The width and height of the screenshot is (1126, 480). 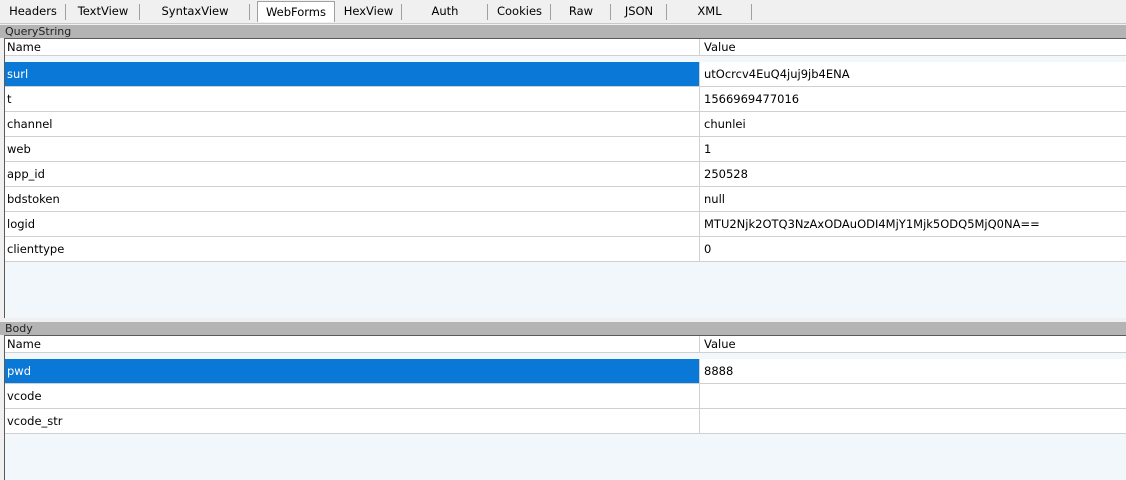 I want to click on table-row: vcode, so click(x=565, y=396).